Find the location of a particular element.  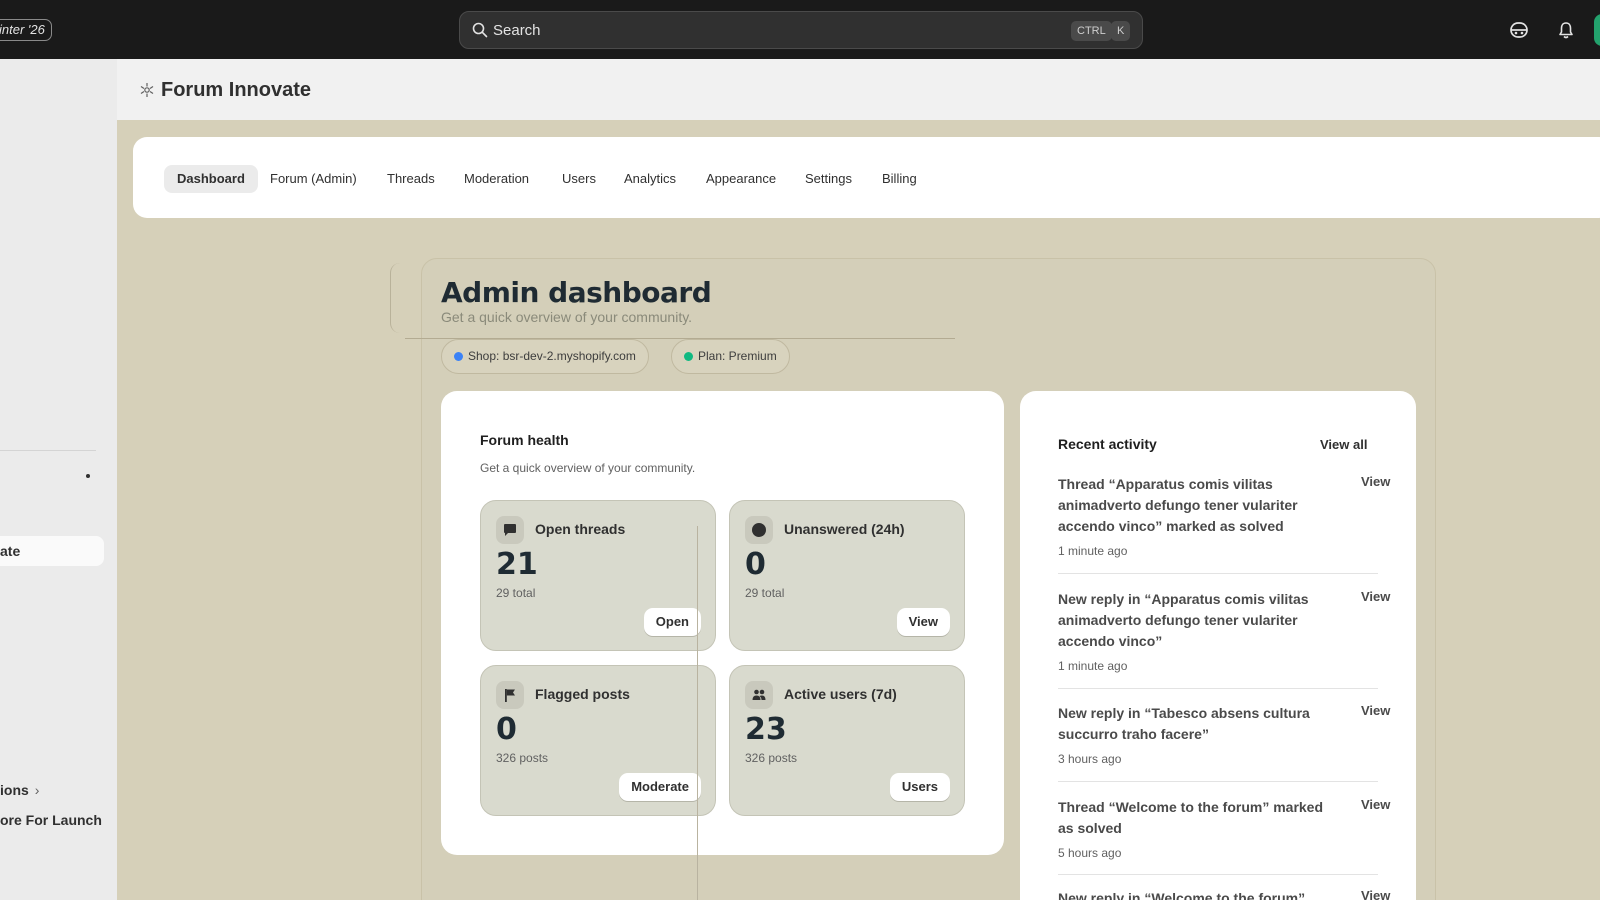

stat-value: 21 is located at coordinates (517, 564).